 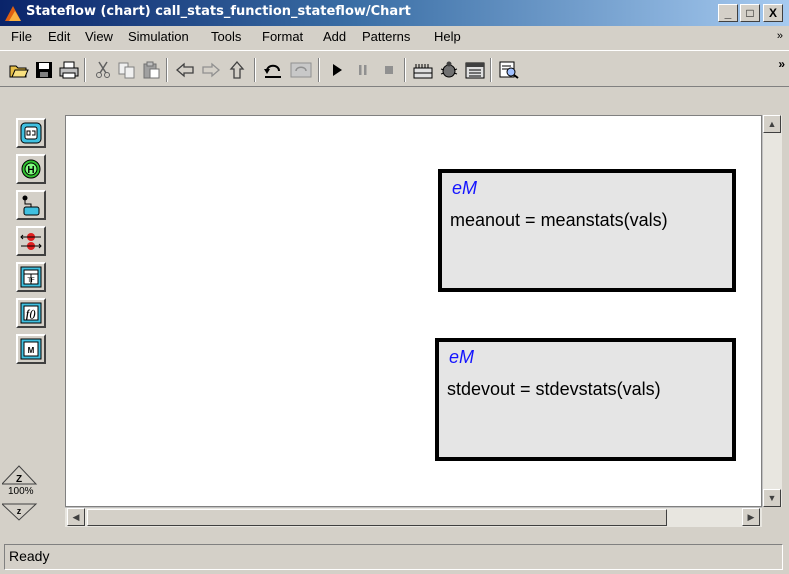 What do you see at coordinates (554, 389) in the screenshot?
I see `function-signature: stdevout = stdevstats(vals)` at bounding box center [554, 389].